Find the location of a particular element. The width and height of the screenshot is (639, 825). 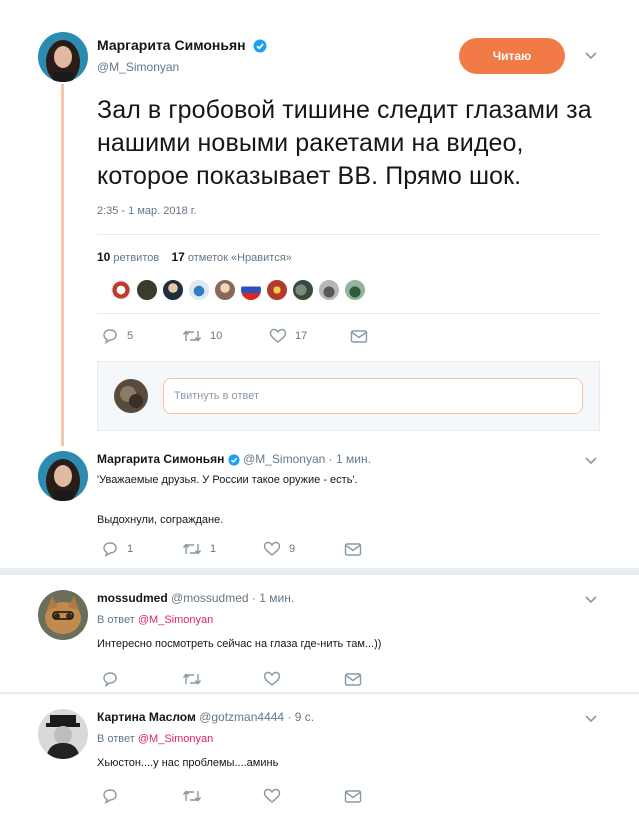

likes-stat: 17 отметок «Нравится» is located at coordinates (231, 257).